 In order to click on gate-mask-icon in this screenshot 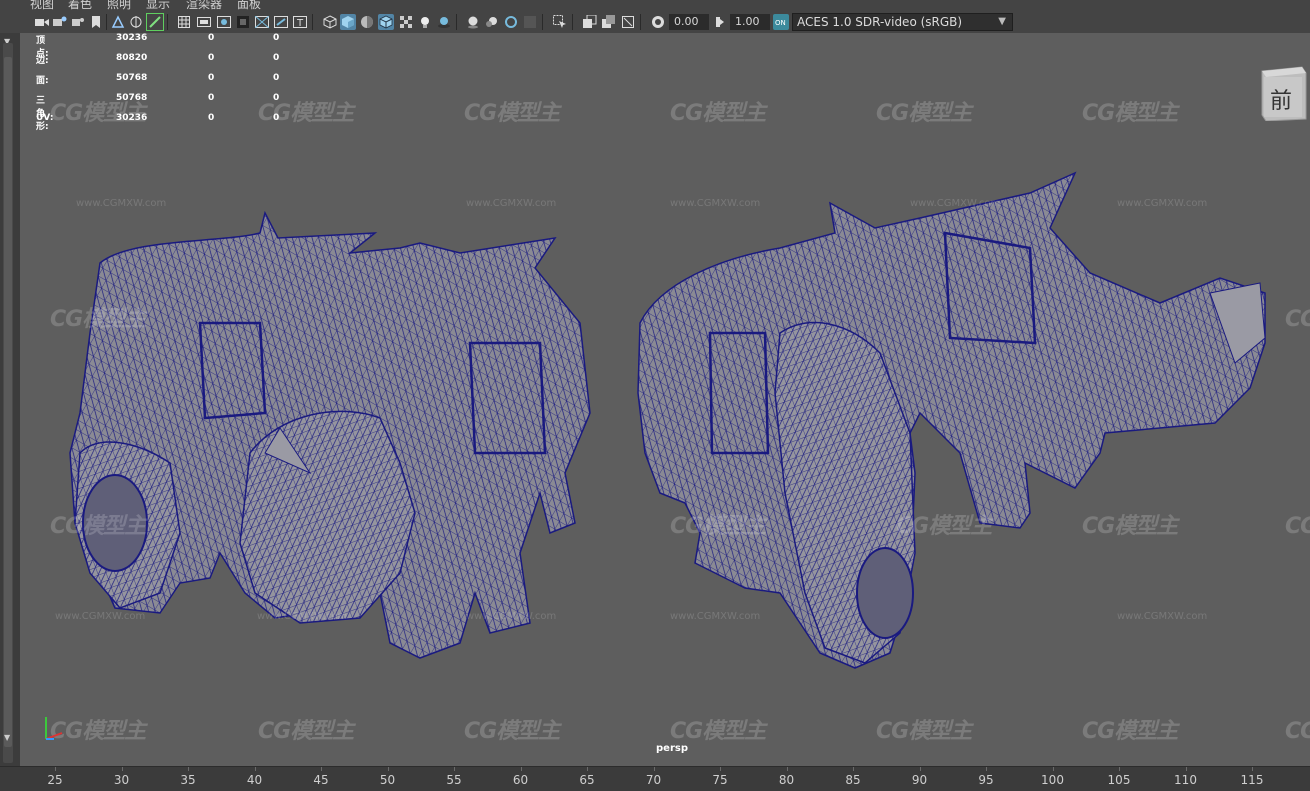, I will do `click(243, 22)`.